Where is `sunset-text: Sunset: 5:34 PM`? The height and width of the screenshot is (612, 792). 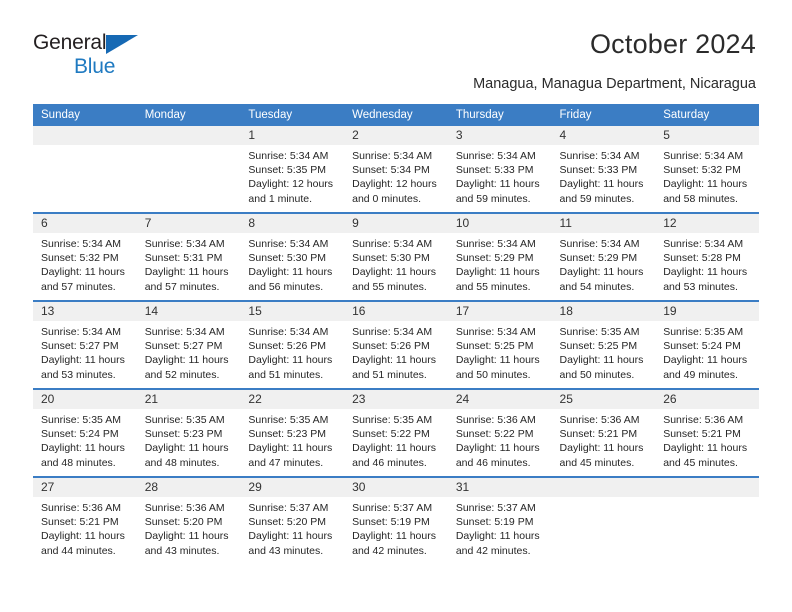
sunset-text: Sunset: 5:34 PM is located at coordinates (391, 170).